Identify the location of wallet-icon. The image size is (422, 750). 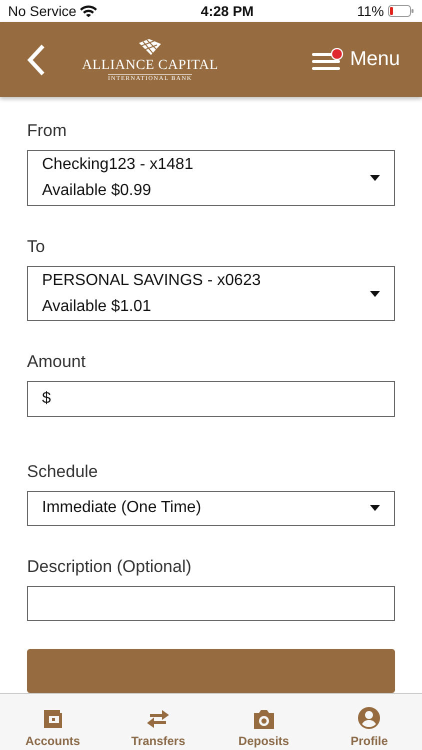
(53, 719).